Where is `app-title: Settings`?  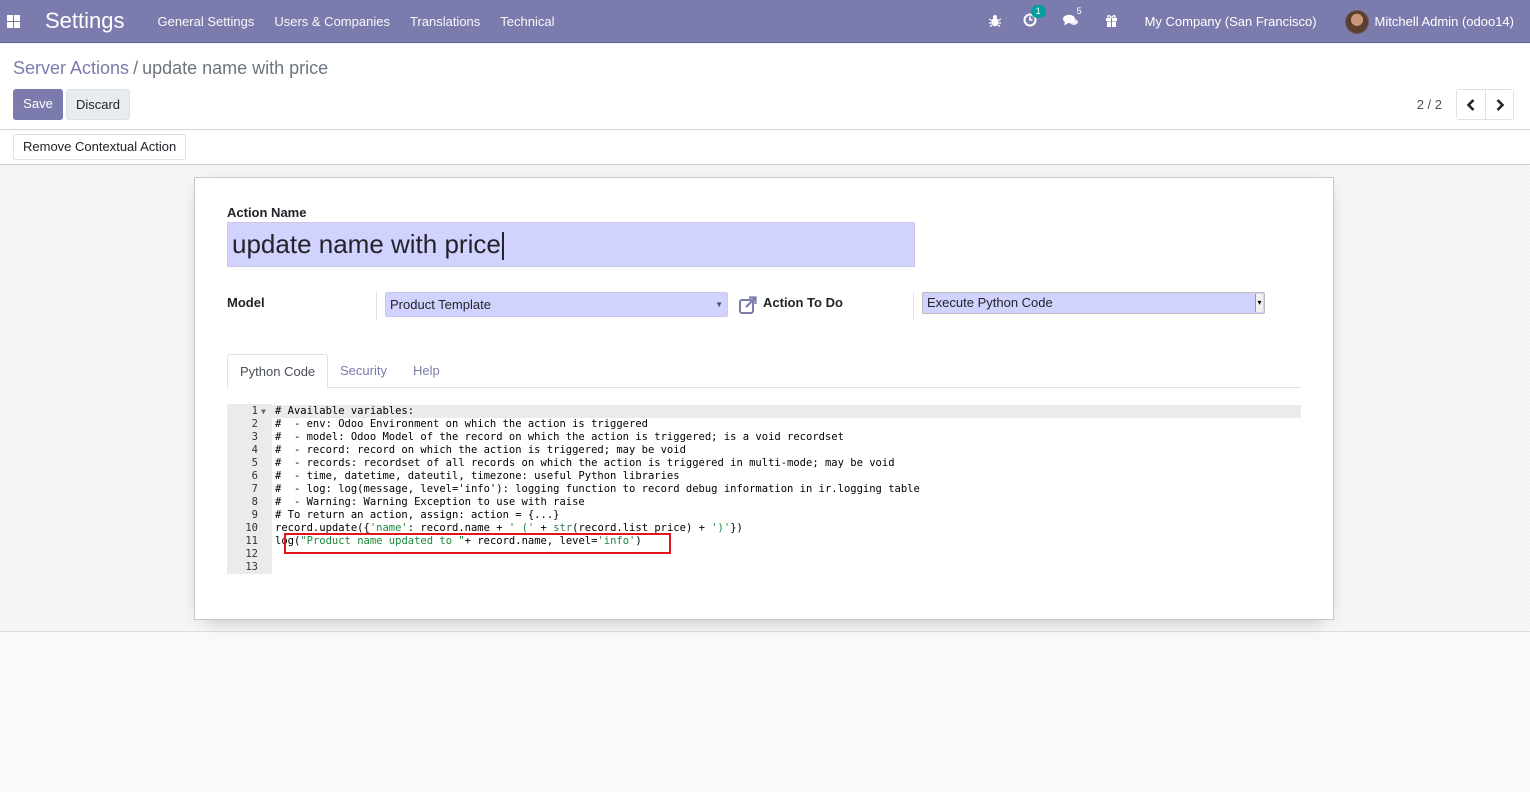
app-title: Settings is located at coordinates (85, 21).